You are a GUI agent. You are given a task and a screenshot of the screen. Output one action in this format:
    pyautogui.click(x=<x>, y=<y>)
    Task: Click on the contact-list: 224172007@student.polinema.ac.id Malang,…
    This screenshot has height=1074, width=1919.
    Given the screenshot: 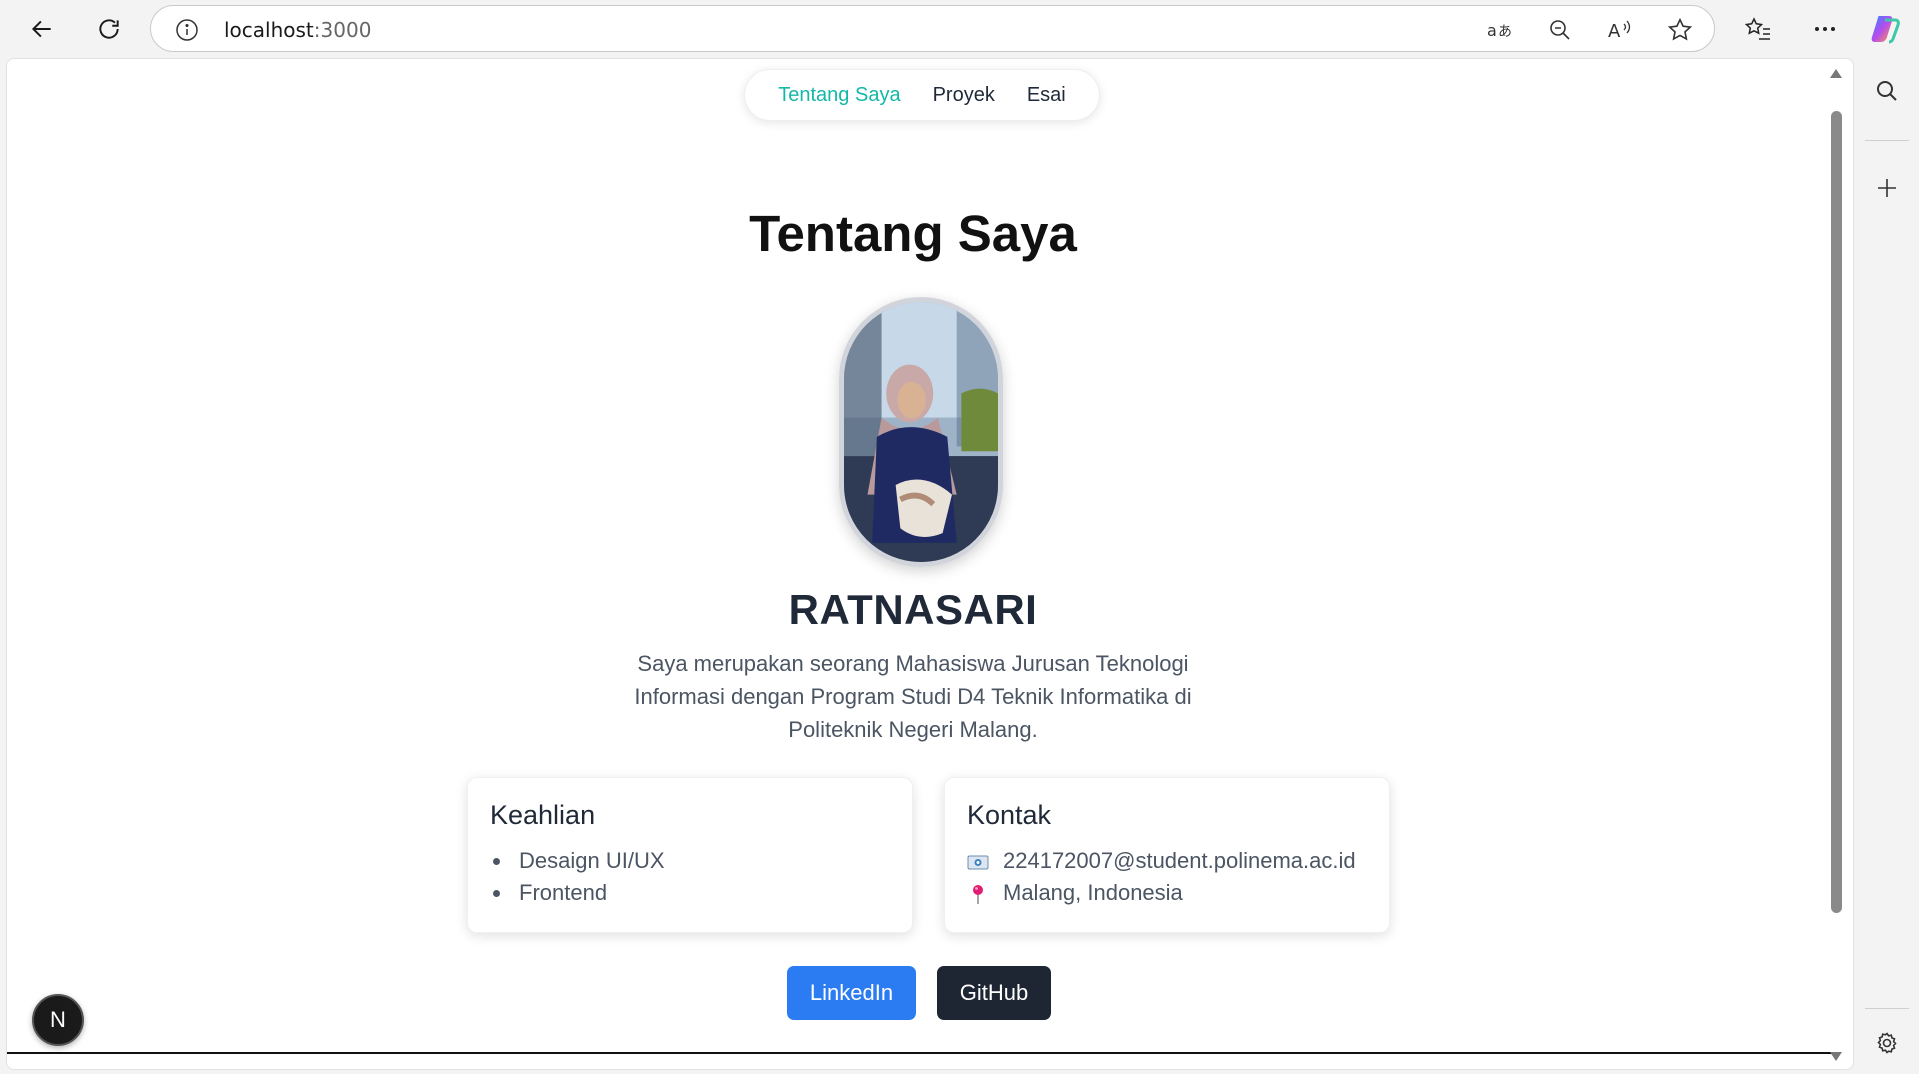 What is the action you would take?
    pyautogui.click(x=1167, y=877)
    